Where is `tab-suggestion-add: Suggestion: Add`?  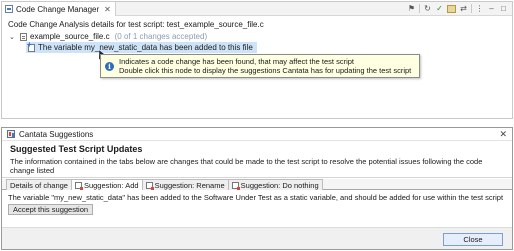
tab-suggestion-add: Suggestion: Add is located at coordinates (106, 184).